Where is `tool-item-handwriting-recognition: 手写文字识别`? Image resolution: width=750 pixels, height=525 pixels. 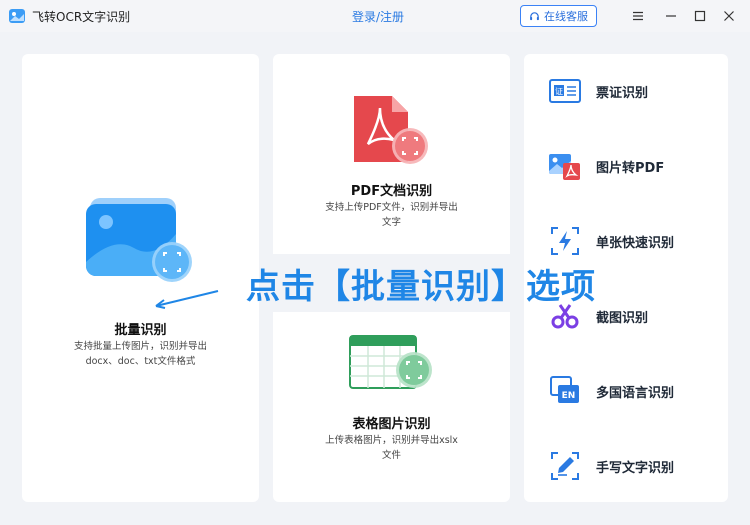
tool-item-handwriting-recognition: 手写文字识别 is located at coordinates (633, 466).